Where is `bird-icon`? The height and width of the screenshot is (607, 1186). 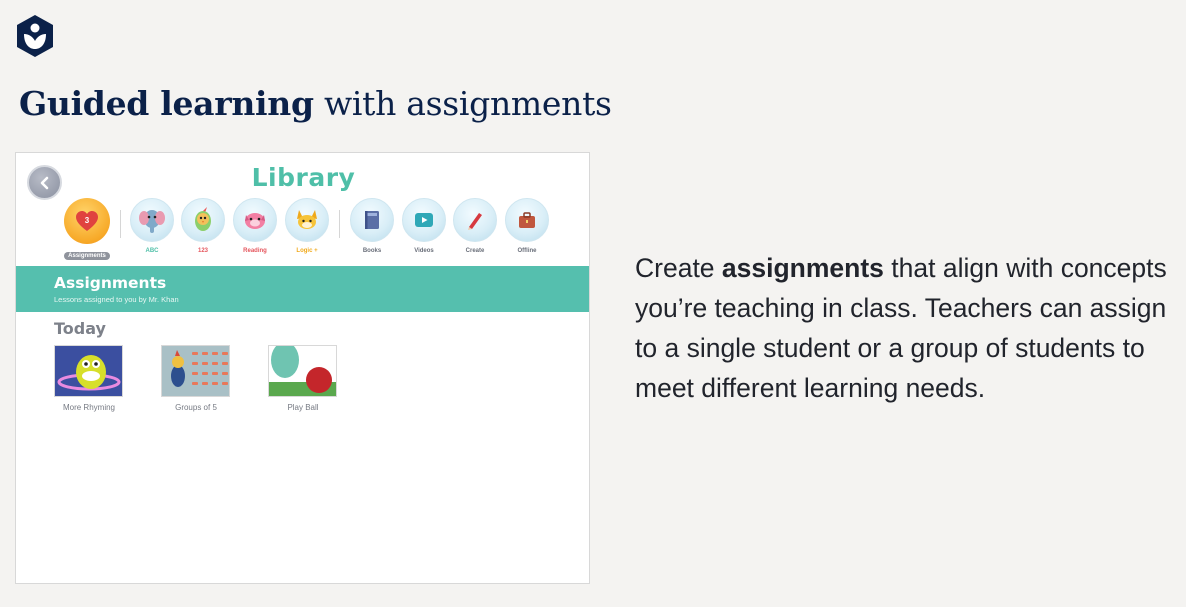 bird-icon is located at coordinates (203, 219).